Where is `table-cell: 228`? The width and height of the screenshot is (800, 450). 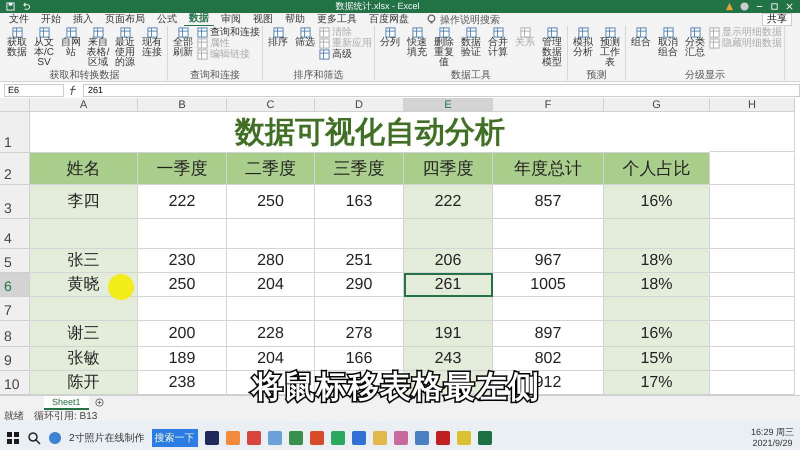
table-cell: 228 is located at coordinates (271, 334).